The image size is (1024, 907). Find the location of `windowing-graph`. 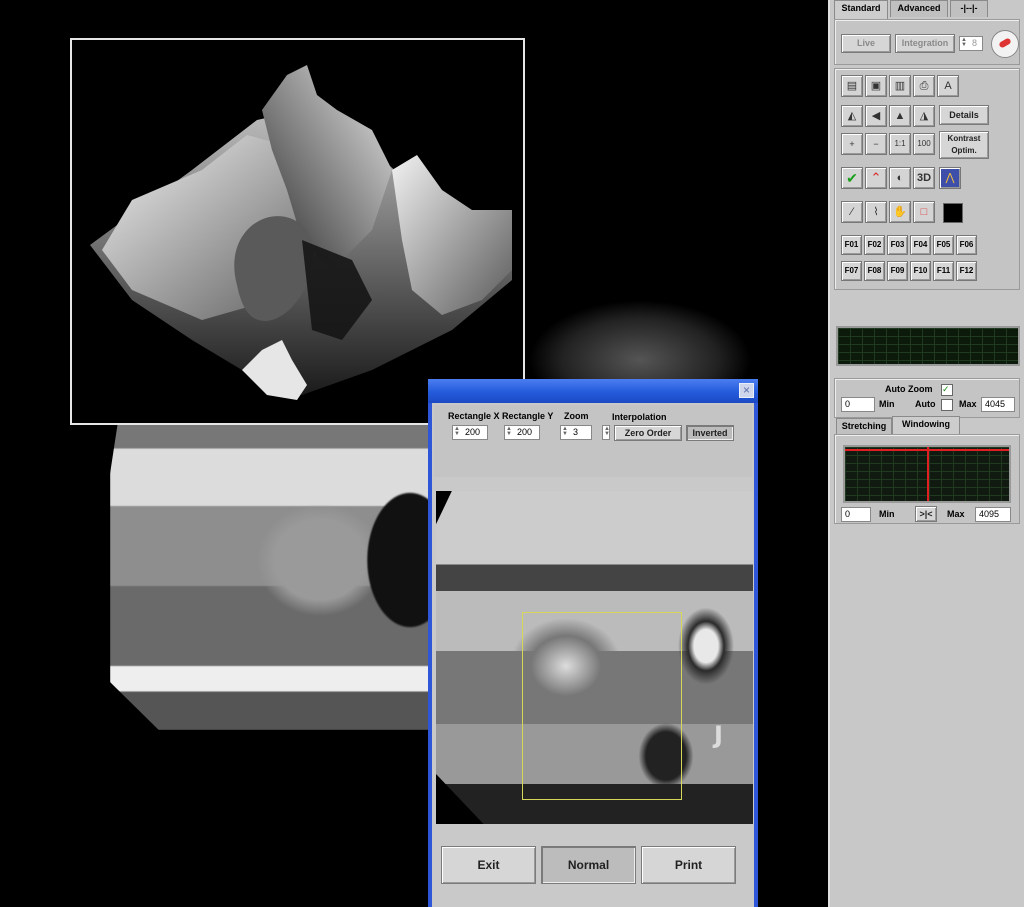

windowing-graph is located at coordinates (927, 474).